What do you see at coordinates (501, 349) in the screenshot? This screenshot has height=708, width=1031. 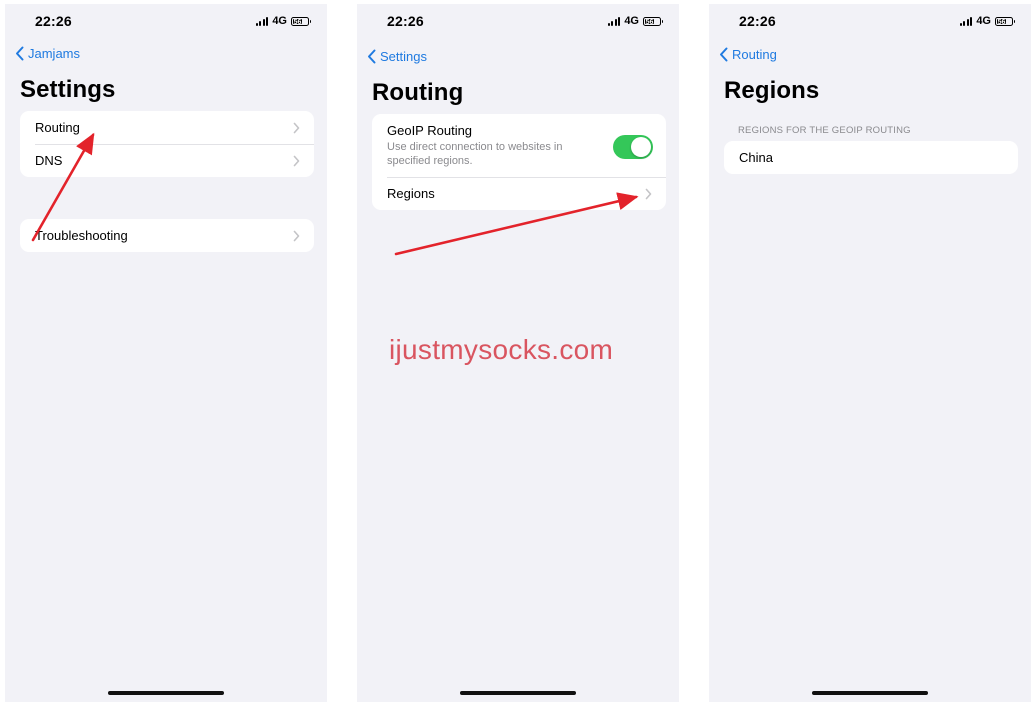 I see `watermark-text: ijustmysocks.com` at bounding box center [501, 349].